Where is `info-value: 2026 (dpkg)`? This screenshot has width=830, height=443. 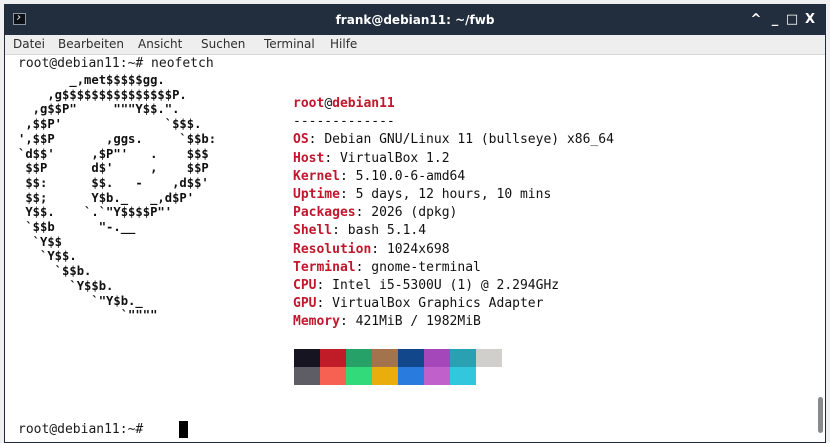 info-value: 2026 (dpkg) is located at coordinates (414, 213).